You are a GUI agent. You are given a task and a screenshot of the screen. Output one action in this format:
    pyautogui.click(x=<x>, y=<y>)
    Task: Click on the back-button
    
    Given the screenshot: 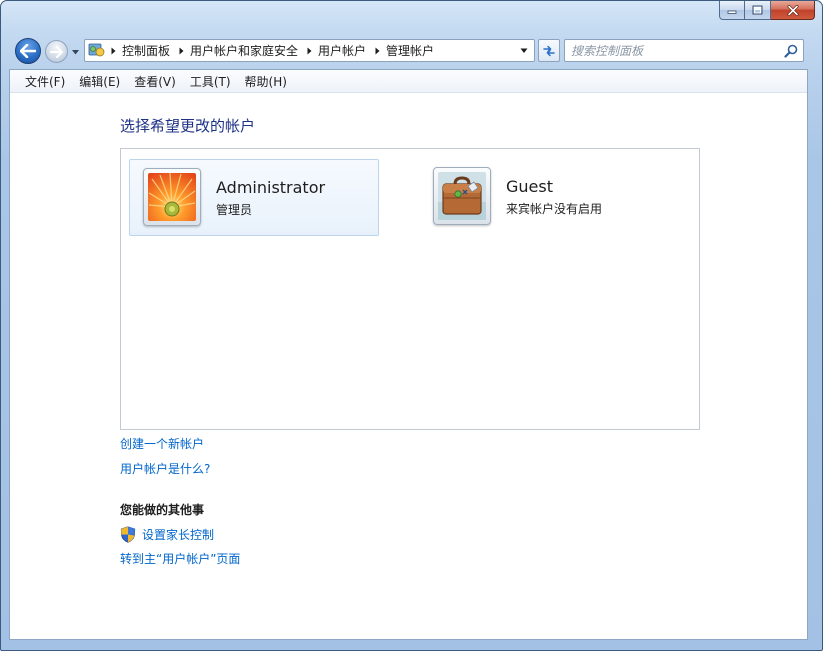 What is the action you would take?
    pyautogui.click(x=28, y=51)
    